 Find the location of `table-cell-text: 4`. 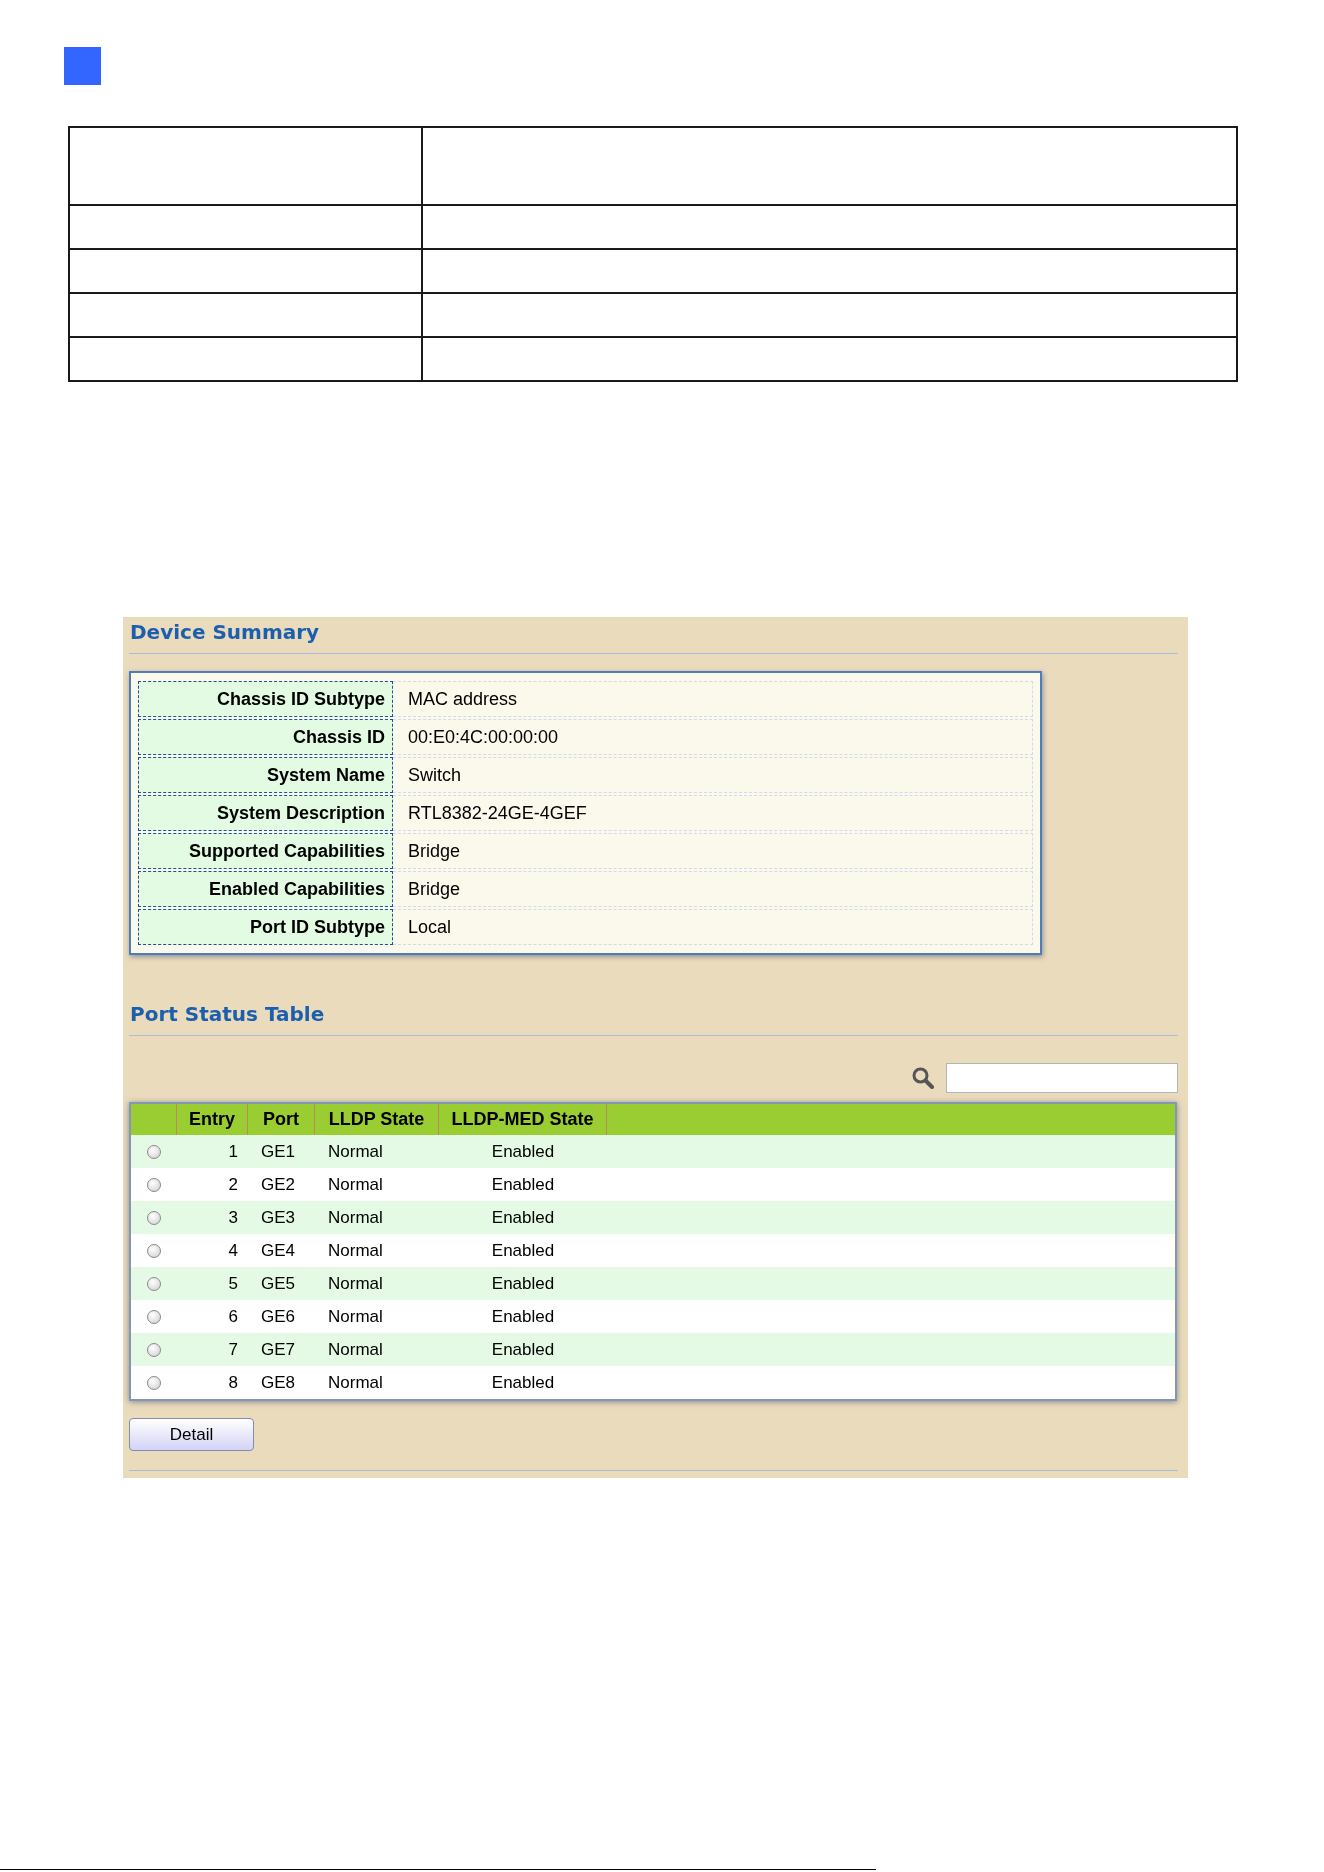

table-cell-text: 4 is located at coordinates (233, 1251).